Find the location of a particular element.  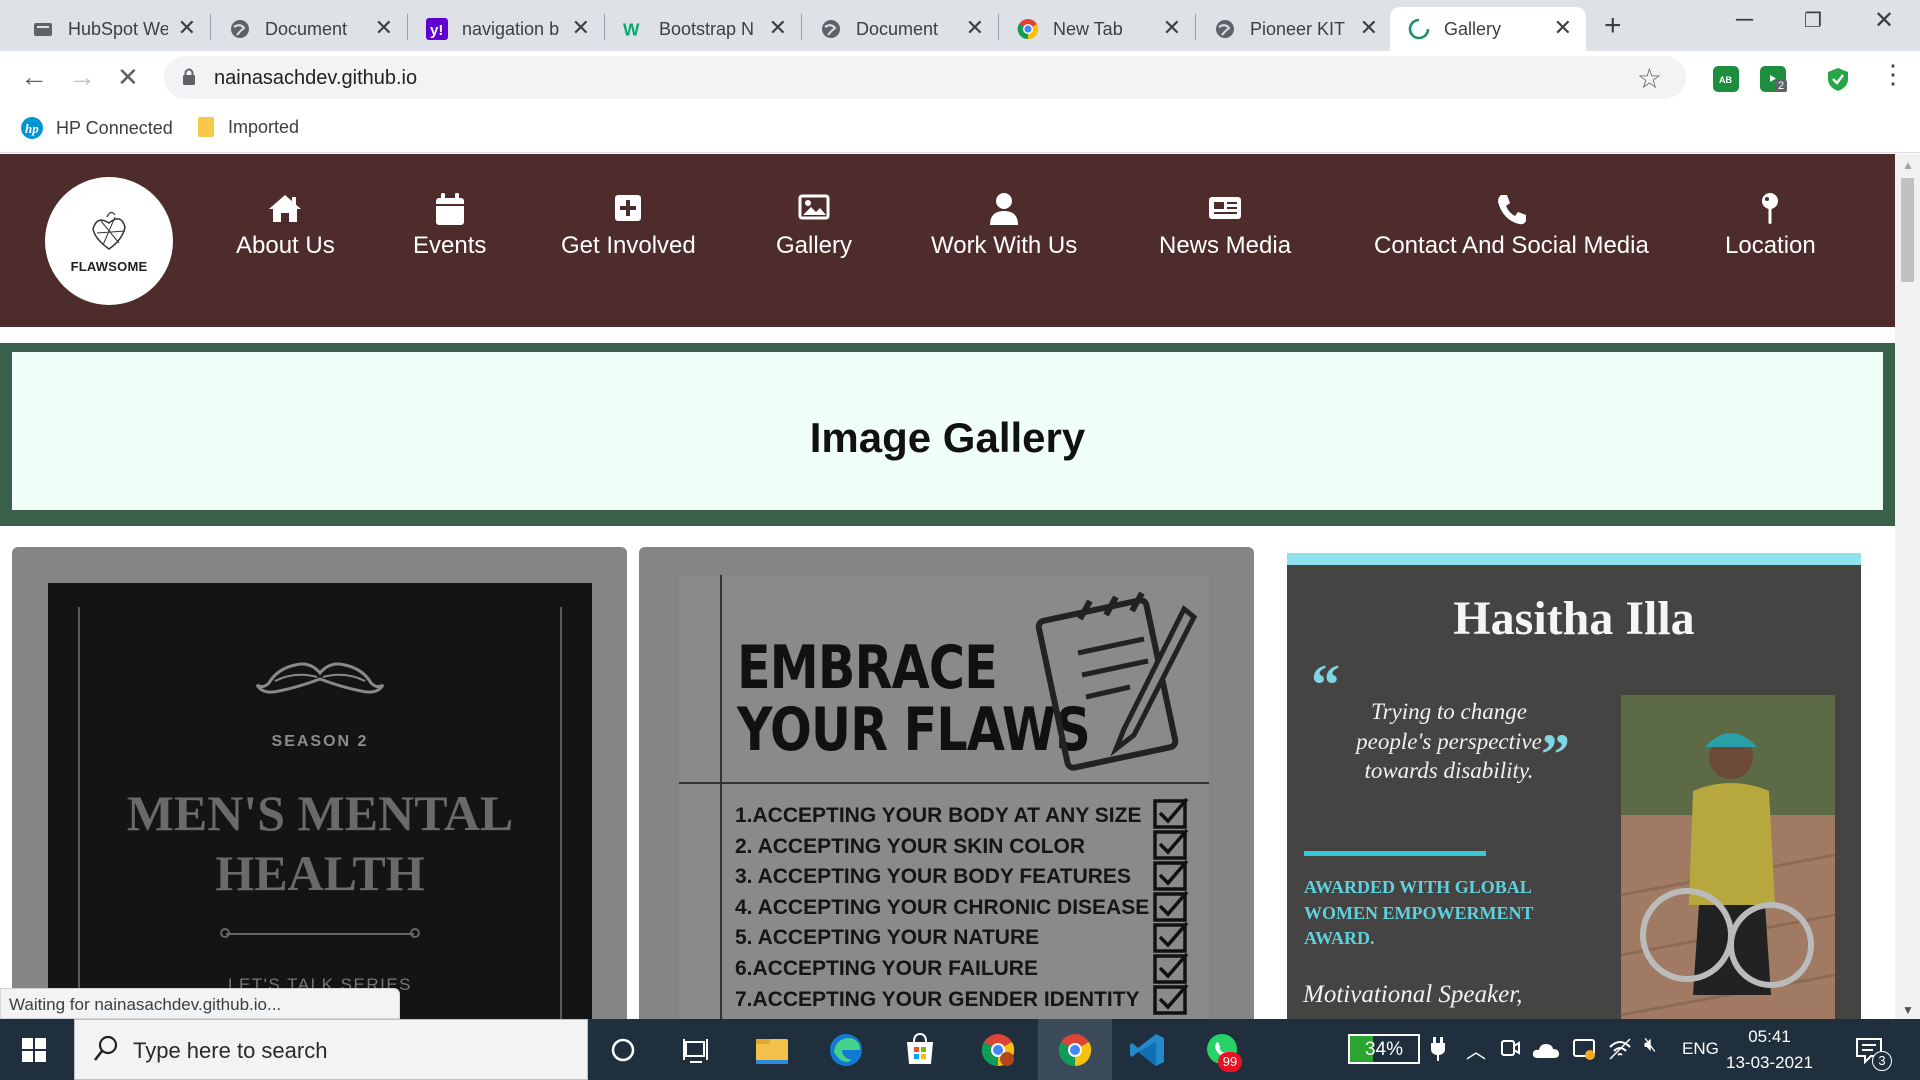

page-scrollbar: ▲ ▼ is located at coordinates (1907, 586).